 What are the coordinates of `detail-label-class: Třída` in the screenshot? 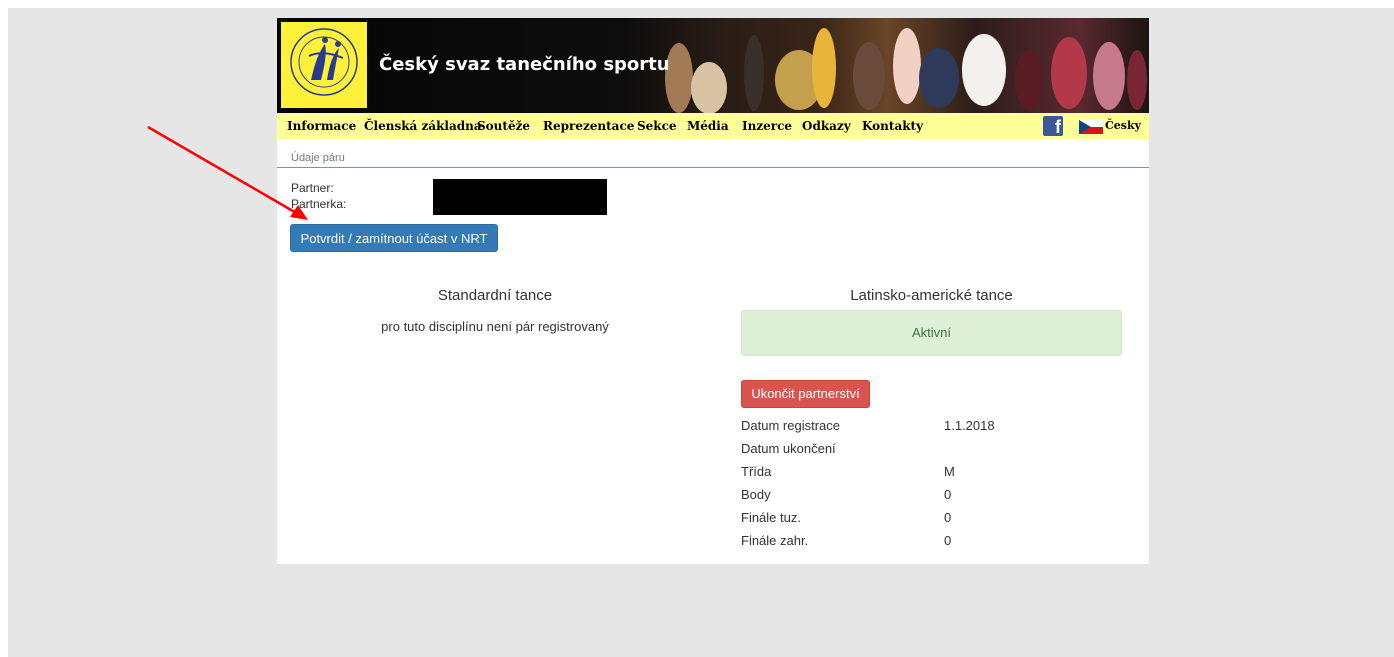 It's located at (756, 471).